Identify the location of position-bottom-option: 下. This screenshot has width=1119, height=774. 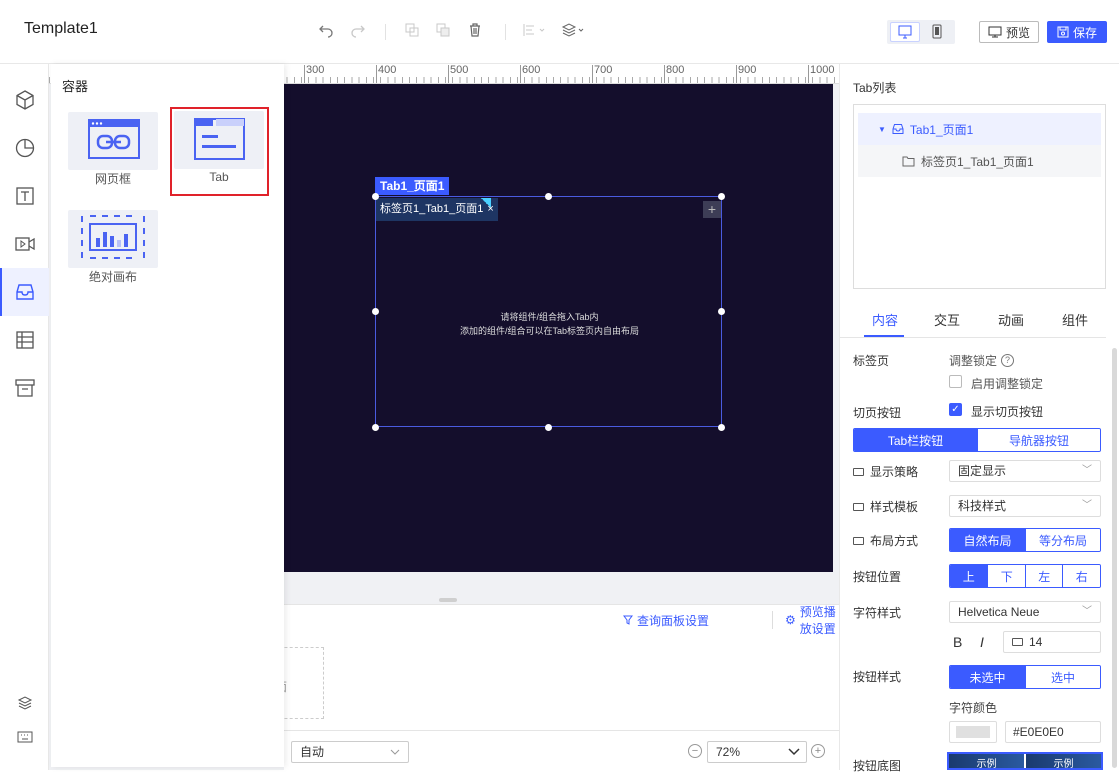
(1006, 576).